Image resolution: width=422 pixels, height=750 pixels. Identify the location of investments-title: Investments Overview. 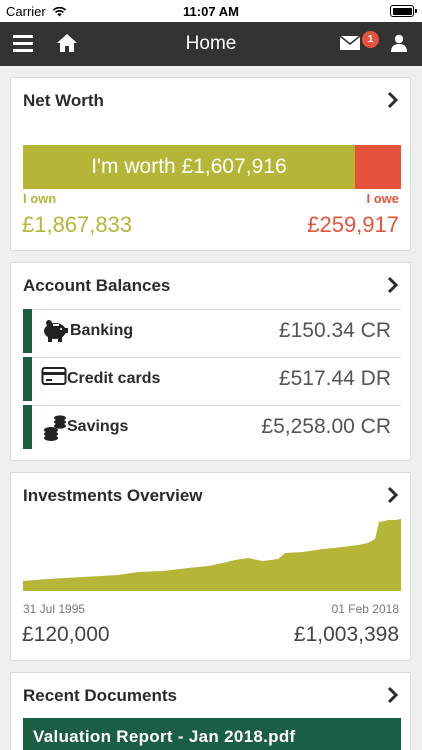
(113, 495).